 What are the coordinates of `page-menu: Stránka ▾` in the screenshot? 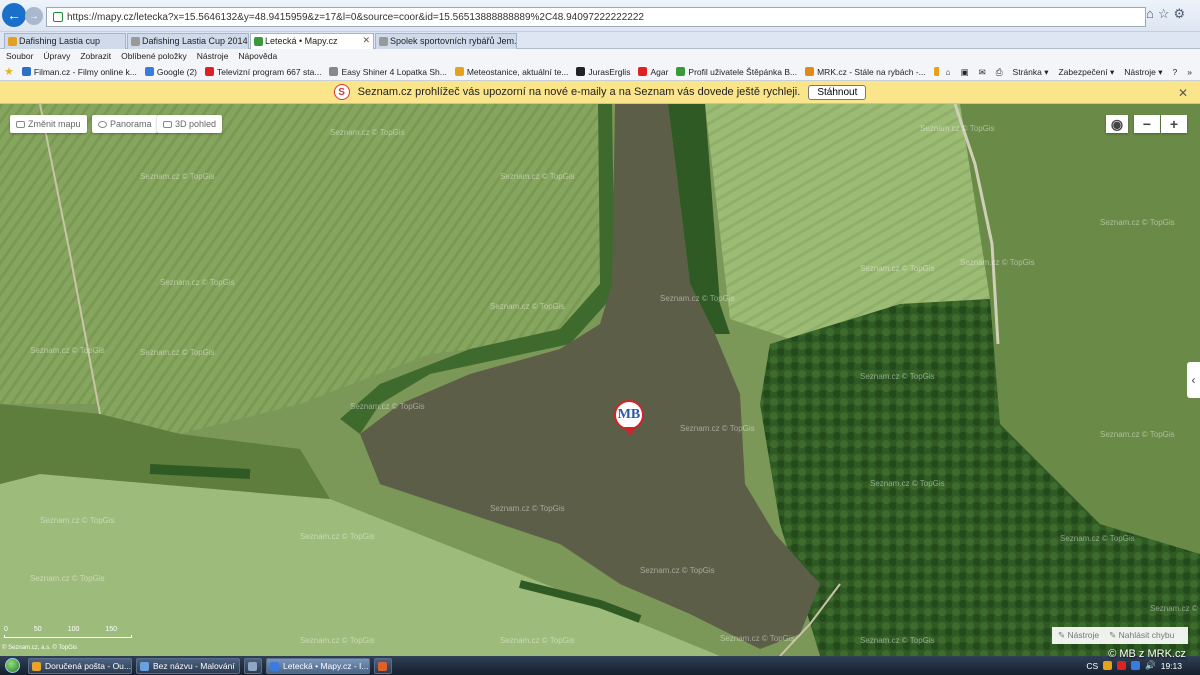 It's located at (1031, 72).